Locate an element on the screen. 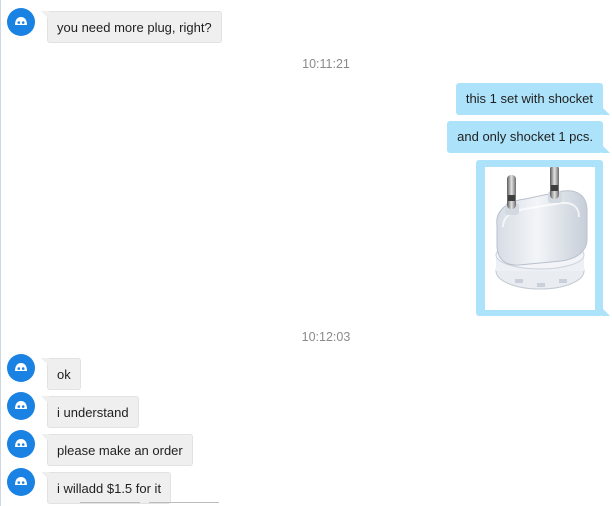  incoming-message: ok is located at coordinates (61, 374).